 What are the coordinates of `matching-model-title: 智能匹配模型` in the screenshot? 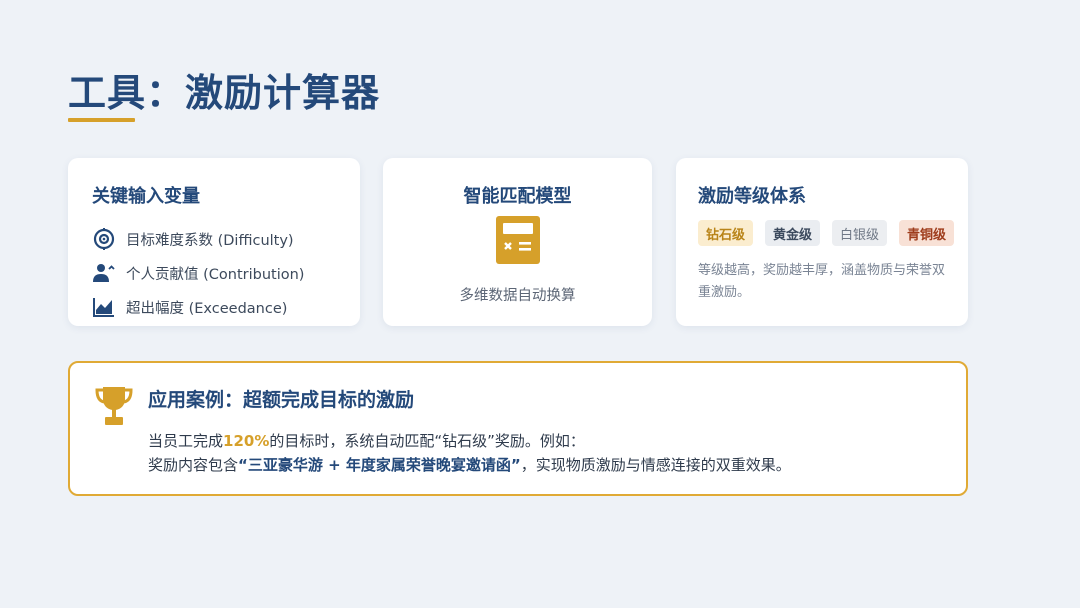 It's located at (517, 196).